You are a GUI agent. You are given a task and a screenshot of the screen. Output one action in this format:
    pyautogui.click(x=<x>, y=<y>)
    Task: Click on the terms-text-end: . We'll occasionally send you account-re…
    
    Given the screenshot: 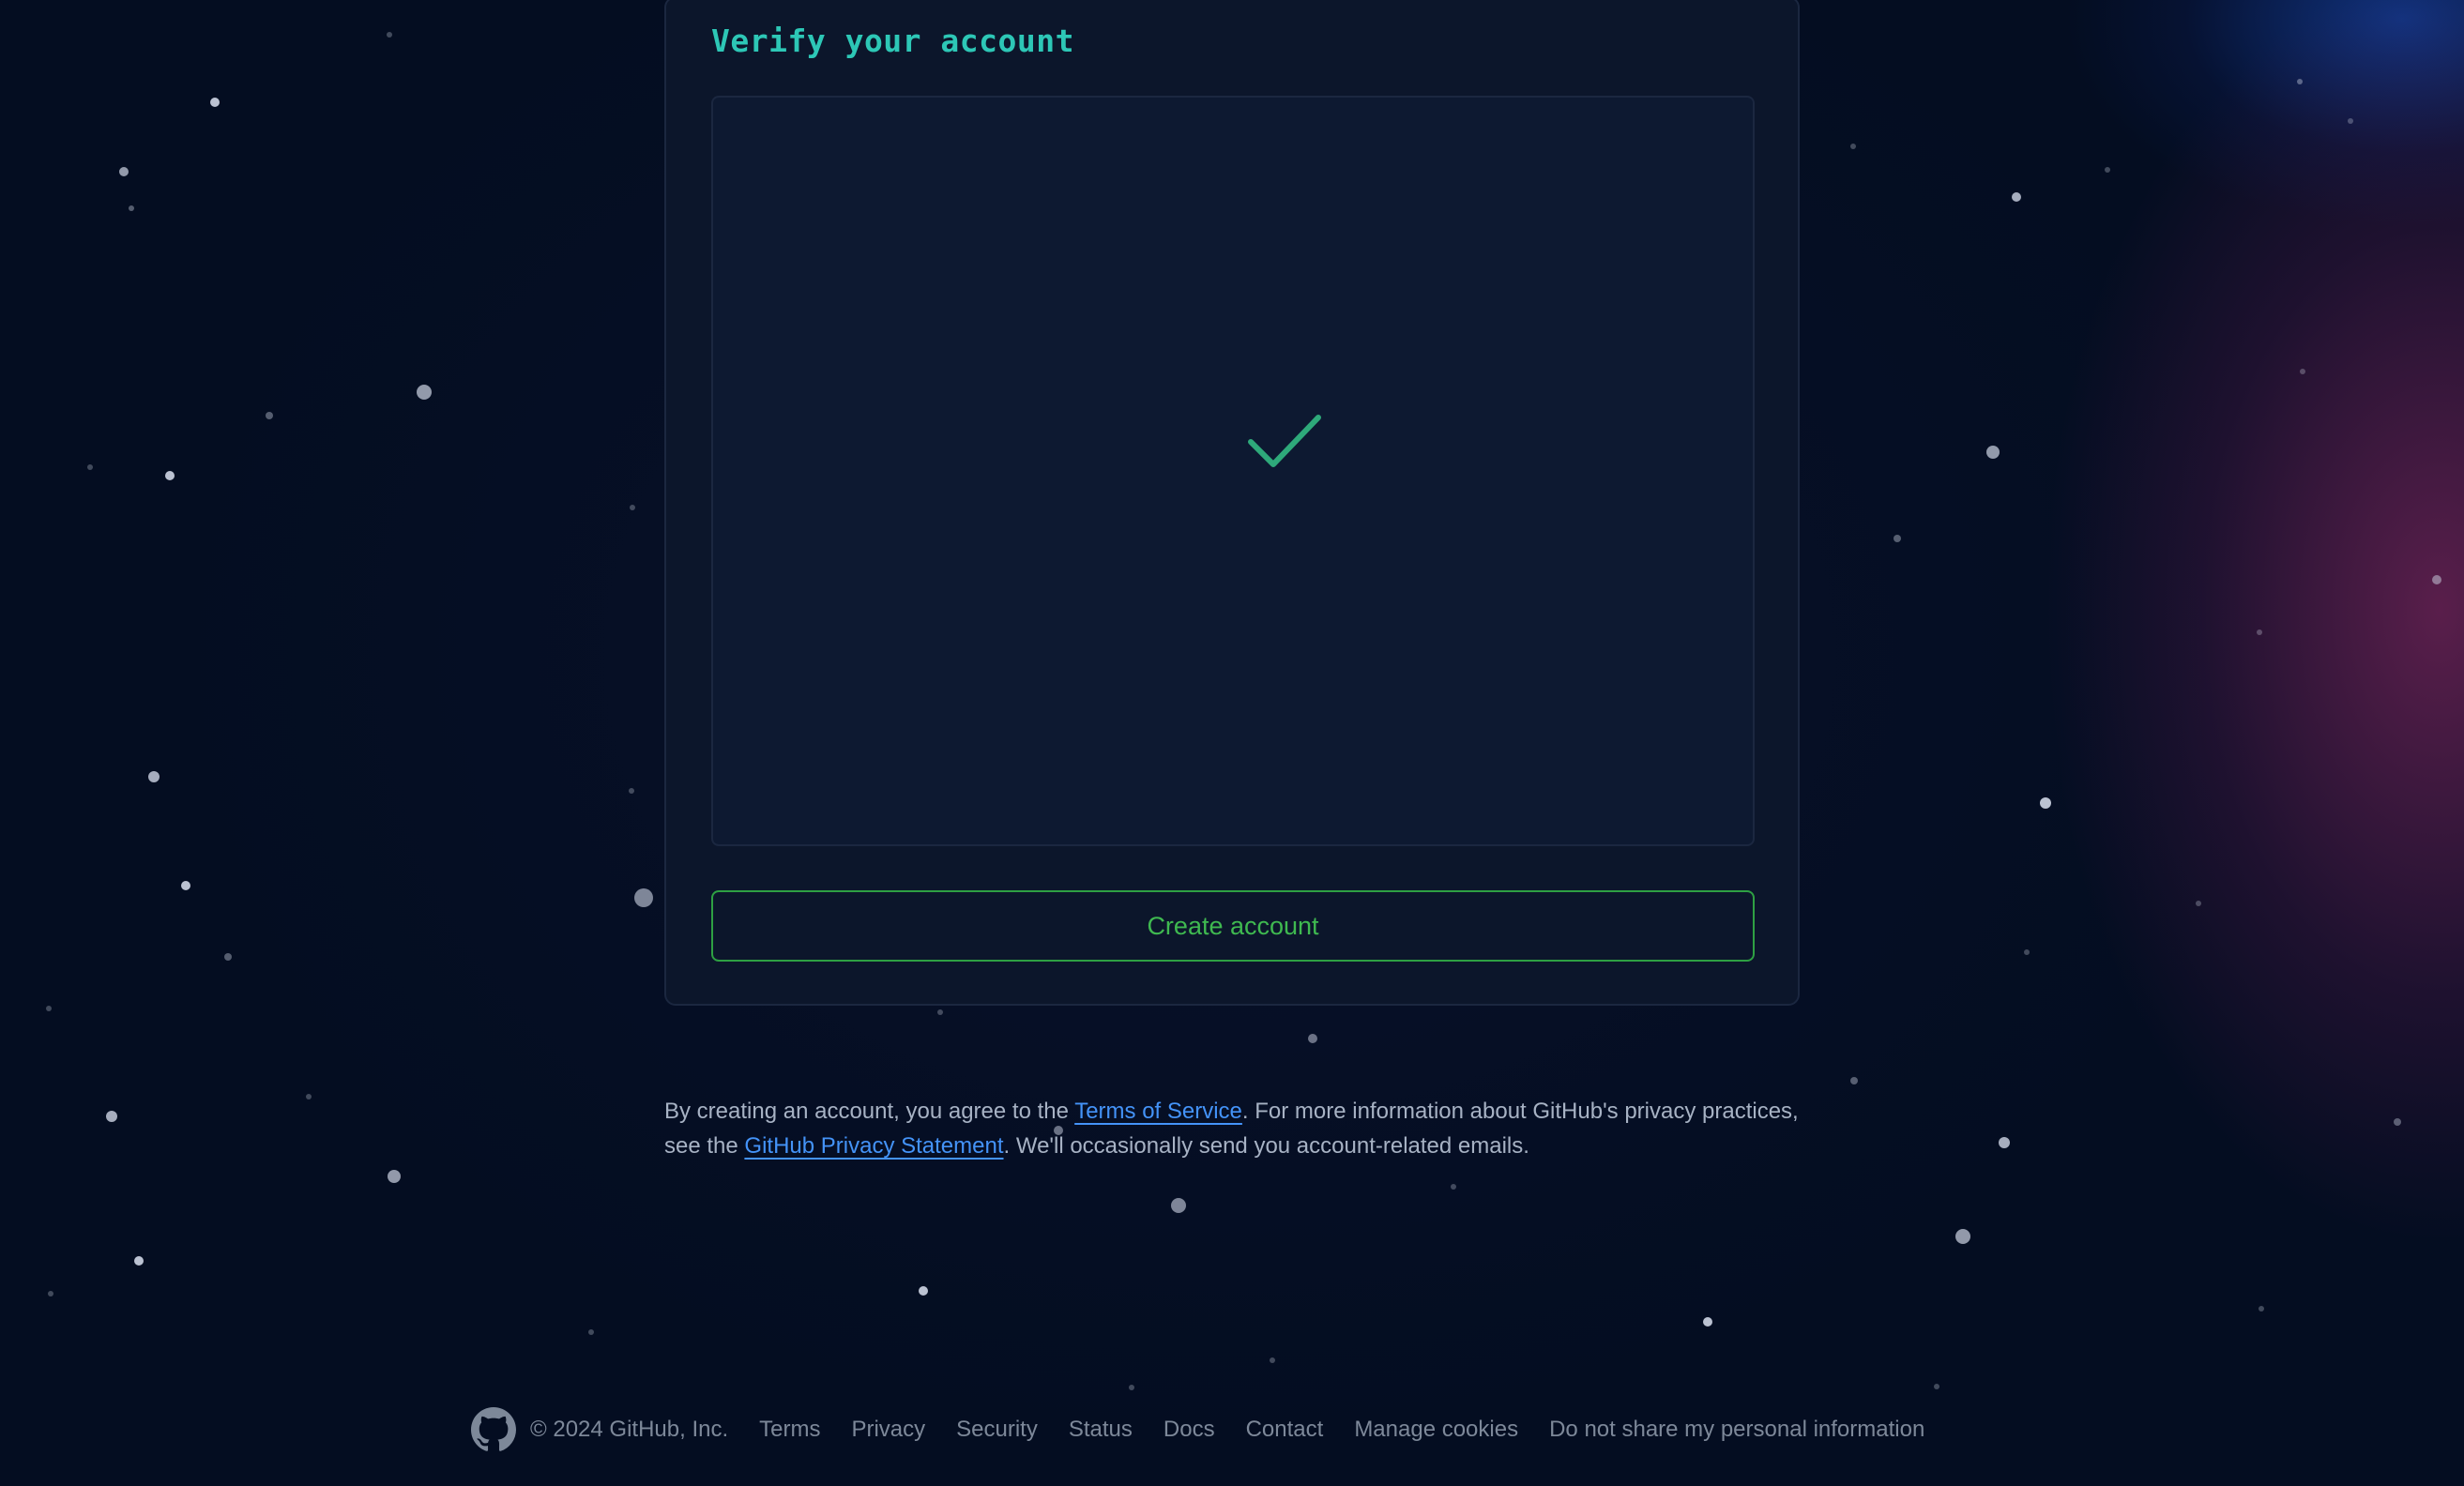 What is the action you would take?
    pyautogui.click(x=1266, y=1146)
    